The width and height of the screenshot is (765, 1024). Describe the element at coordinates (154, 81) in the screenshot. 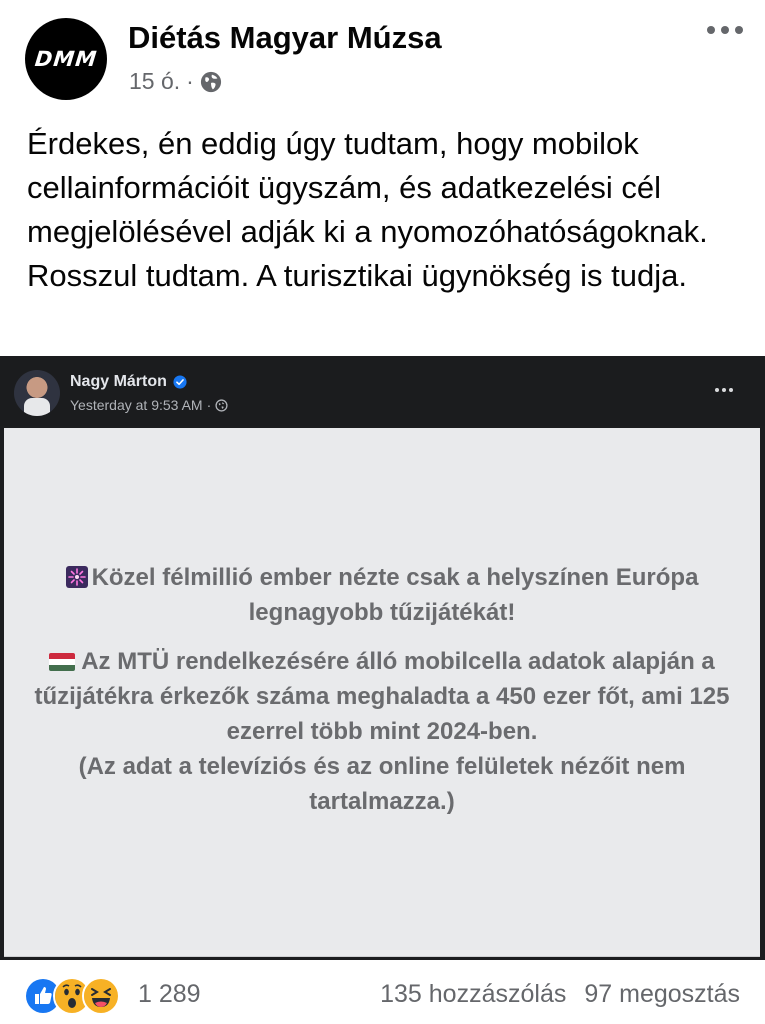

I see `post-time: 15 ó.` at that location.